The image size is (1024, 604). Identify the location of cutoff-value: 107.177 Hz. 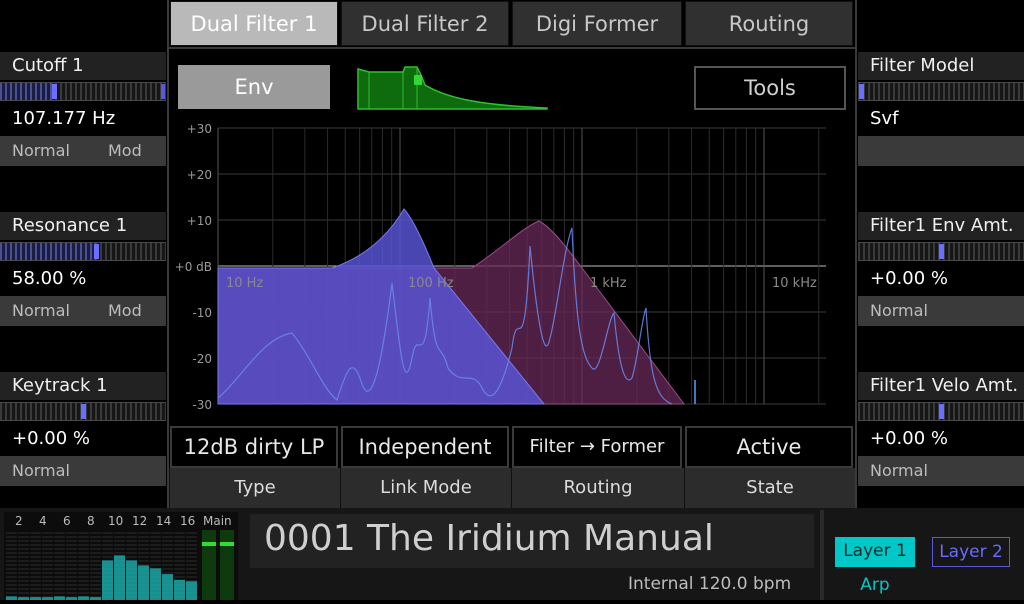
(83, 119).